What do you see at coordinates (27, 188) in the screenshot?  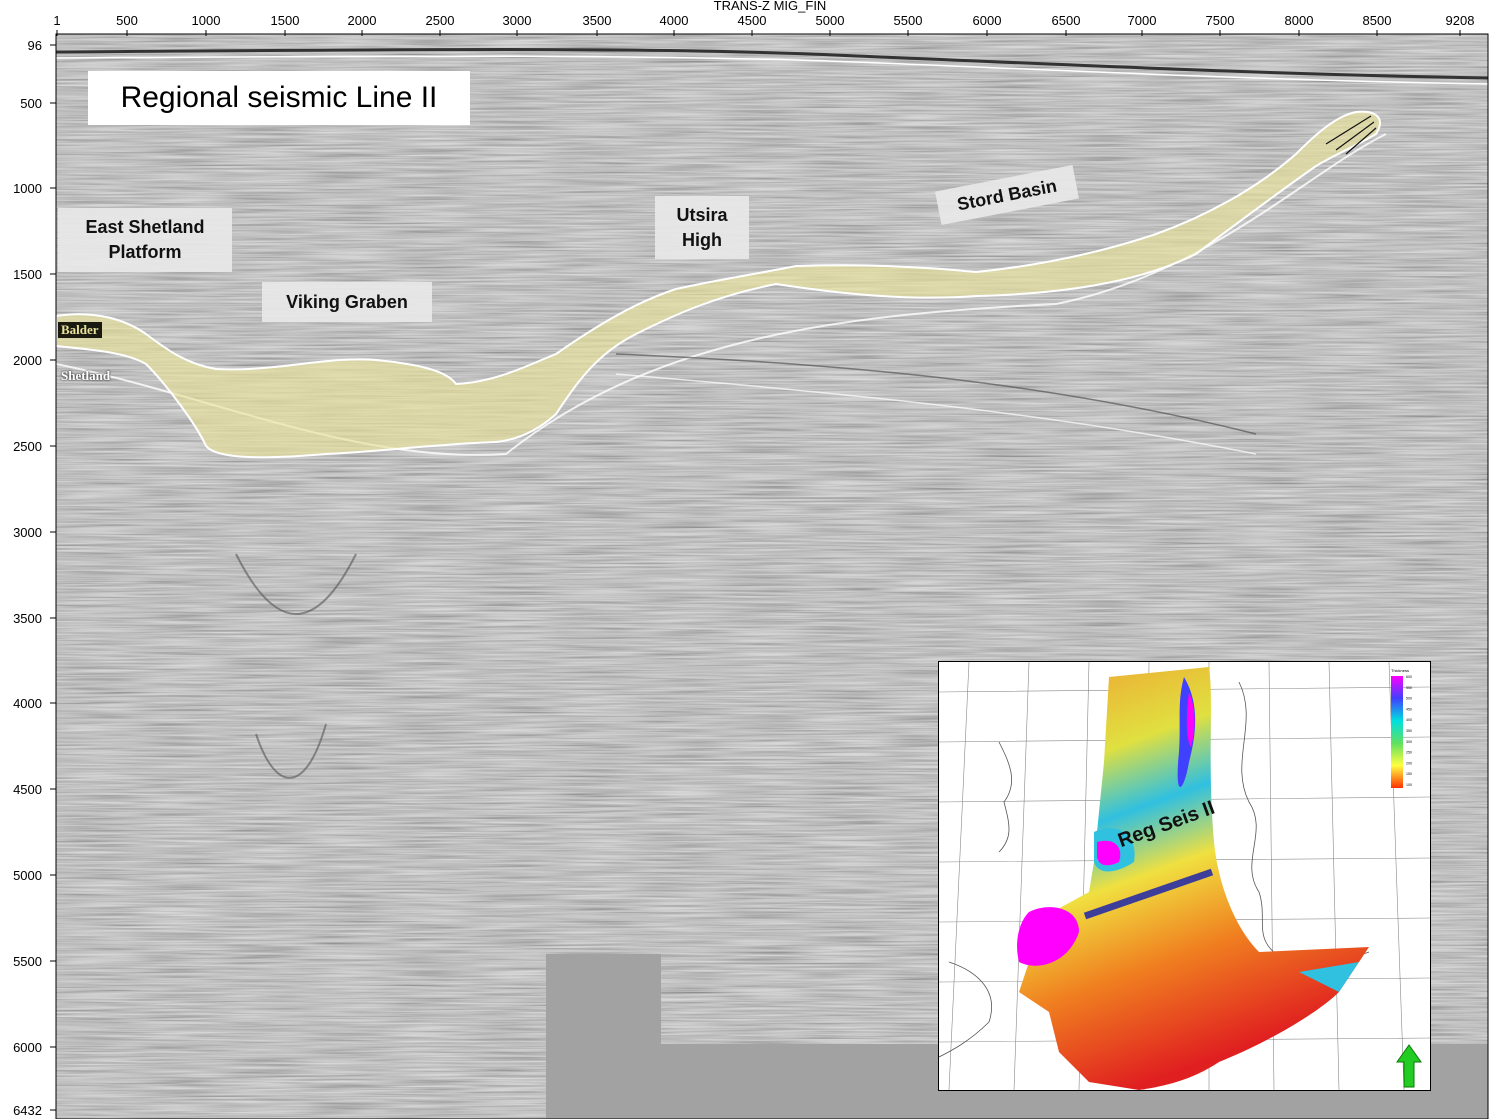 I see `y-tick-label: 1000` at bounding box center [27, 188].